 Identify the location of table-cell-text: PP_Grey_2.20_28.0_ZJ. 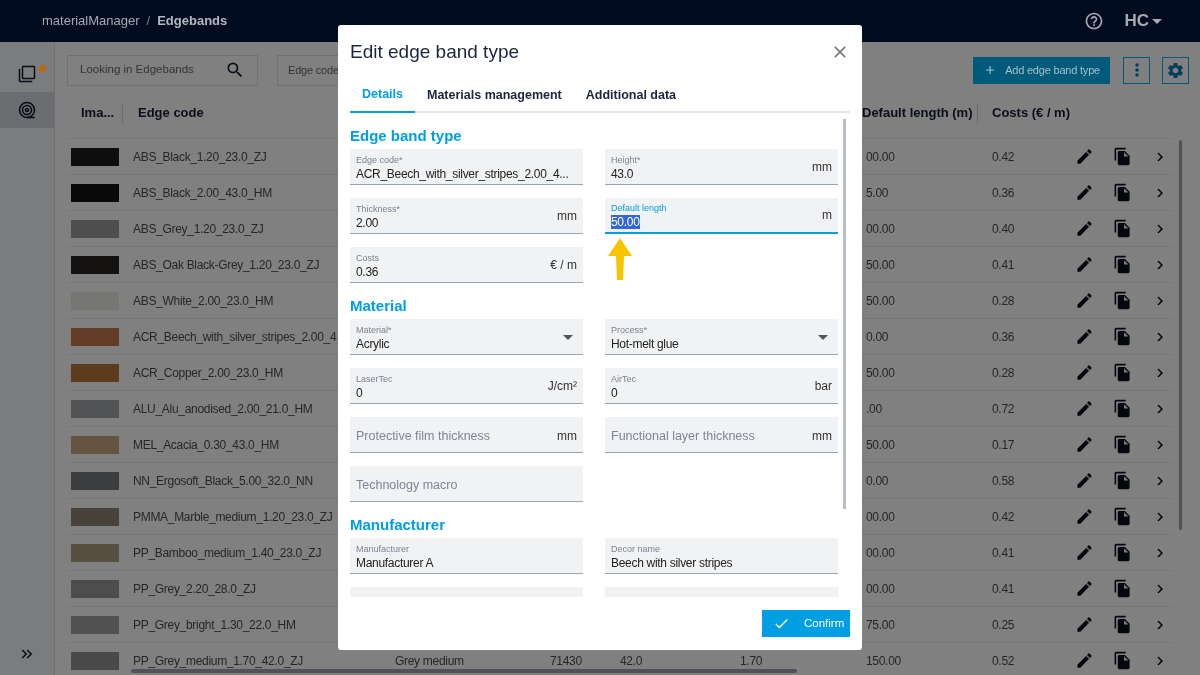
(195, 589).